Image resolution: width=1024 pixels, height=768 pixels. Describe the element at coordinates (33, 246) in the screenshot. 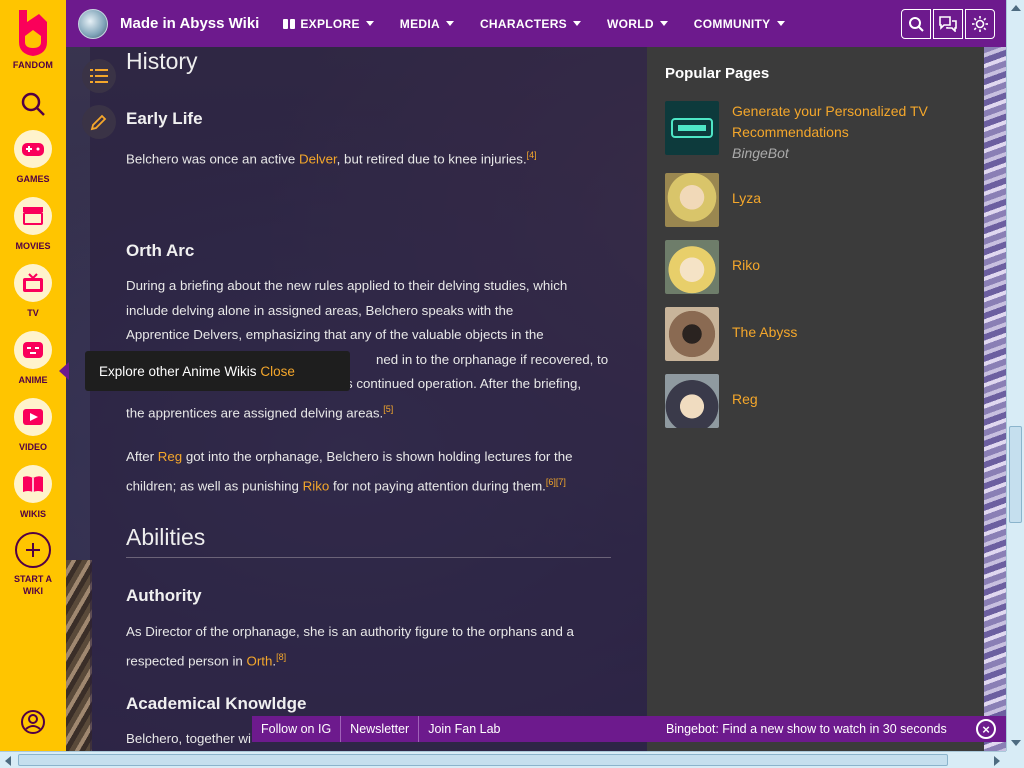

I see `rail-item-label: MOVIES` at that location.